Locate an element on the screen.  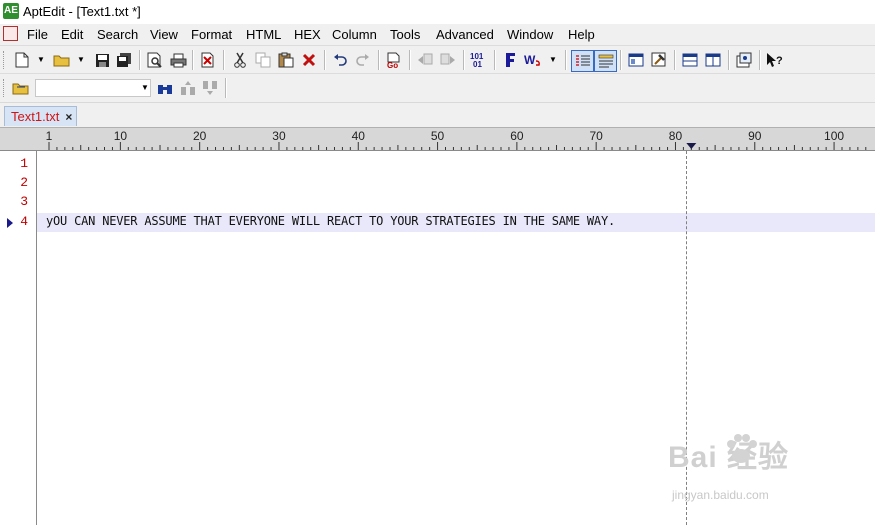
menu-edit: Edit is located at coordinates (72, 34).